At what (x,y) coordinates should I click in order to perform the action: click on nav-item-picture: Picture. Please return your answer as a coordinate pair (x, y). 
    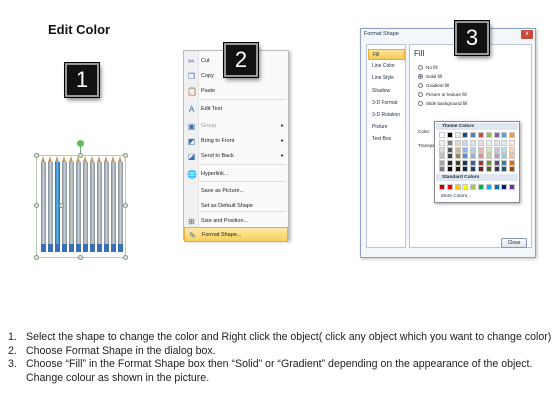
    Looking at the image, I should click on (386, 127).